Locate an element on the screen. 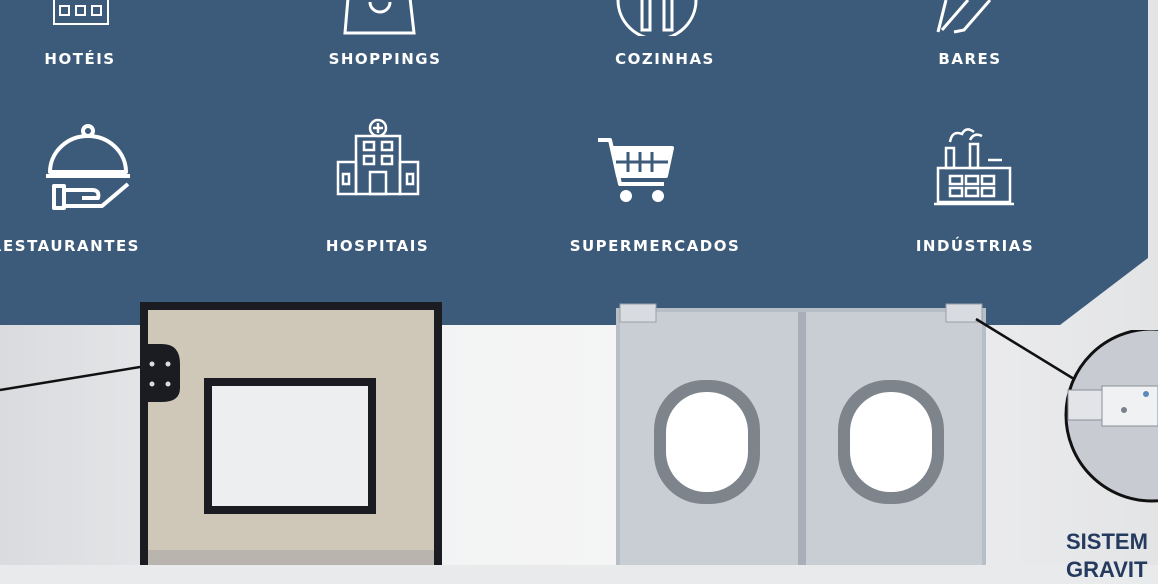 The image size is (1158, 584). category-label-restaurants: RESTAURANTES is located at coordinates (70, 246).